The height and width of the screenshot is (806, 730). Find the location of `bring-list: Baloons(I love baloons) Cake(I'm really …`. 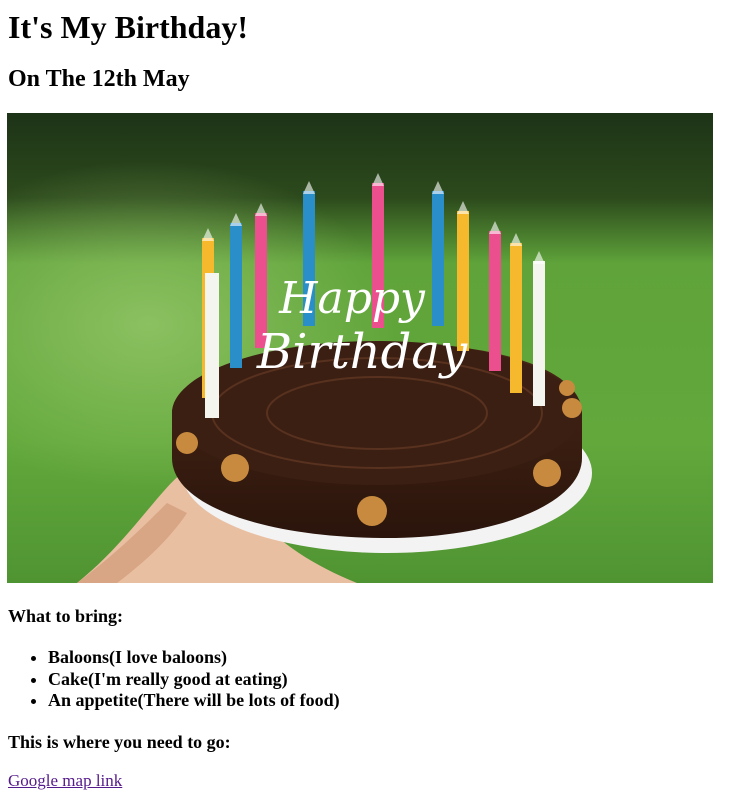

bring-list: Baloons(I love baloons) Cake(I'm really … is located at coordinates (174, 679).